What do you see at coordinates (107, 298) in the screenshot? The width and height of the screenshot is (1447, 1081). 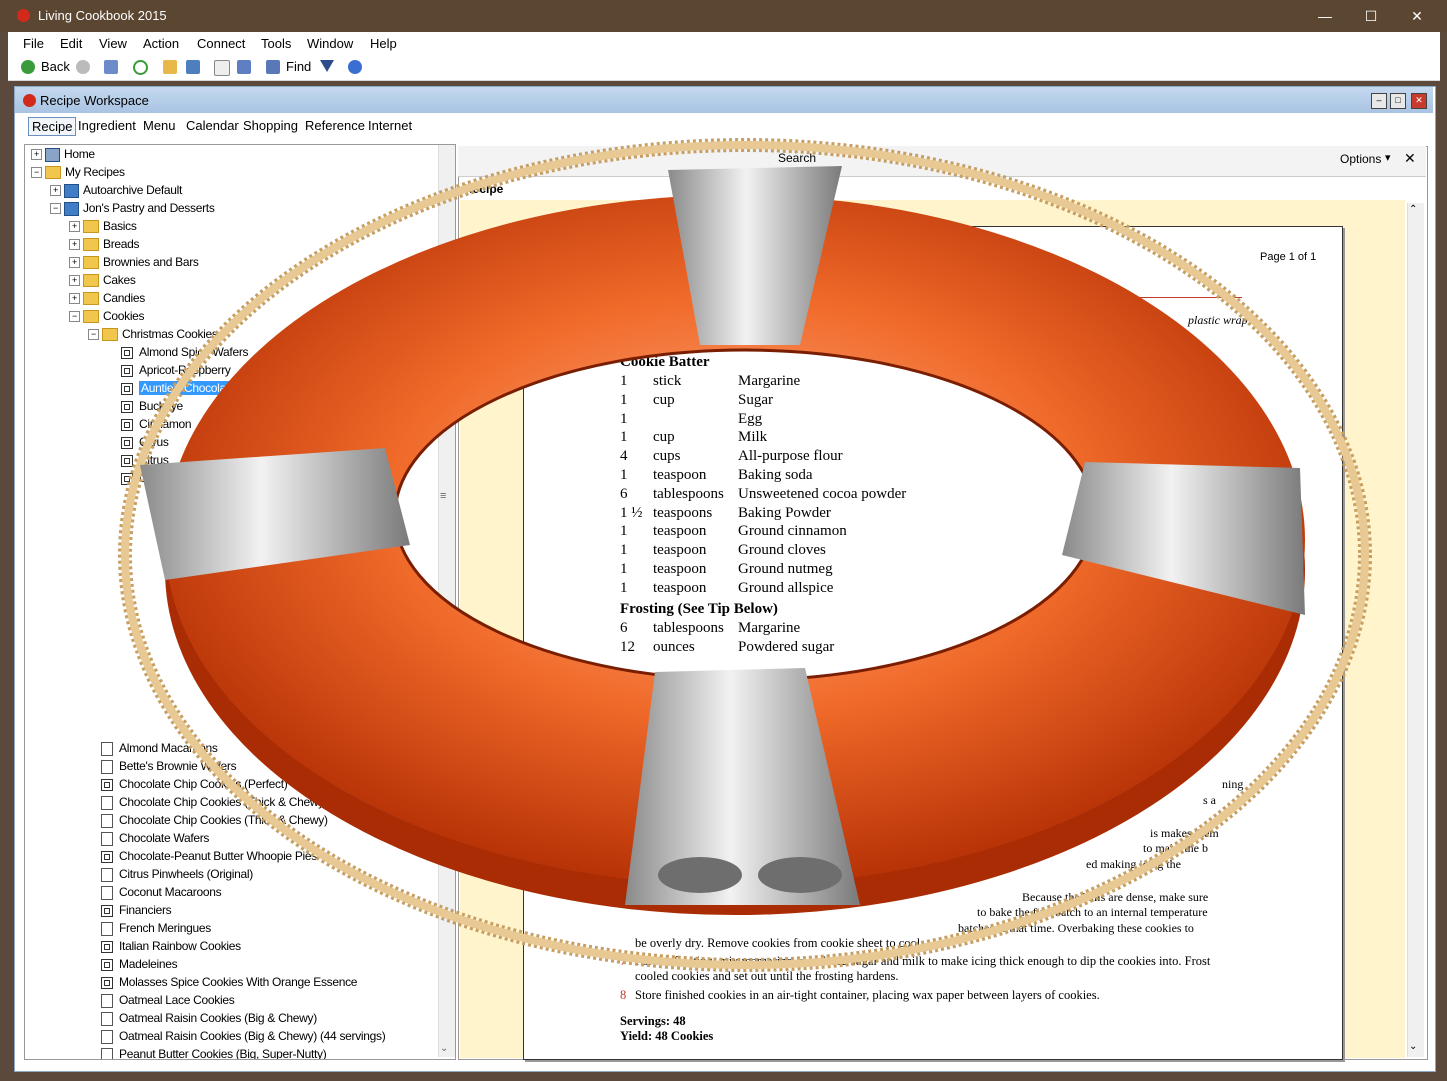 I see `tree-item-candies: + Candies` at bounding box center [107, 298].